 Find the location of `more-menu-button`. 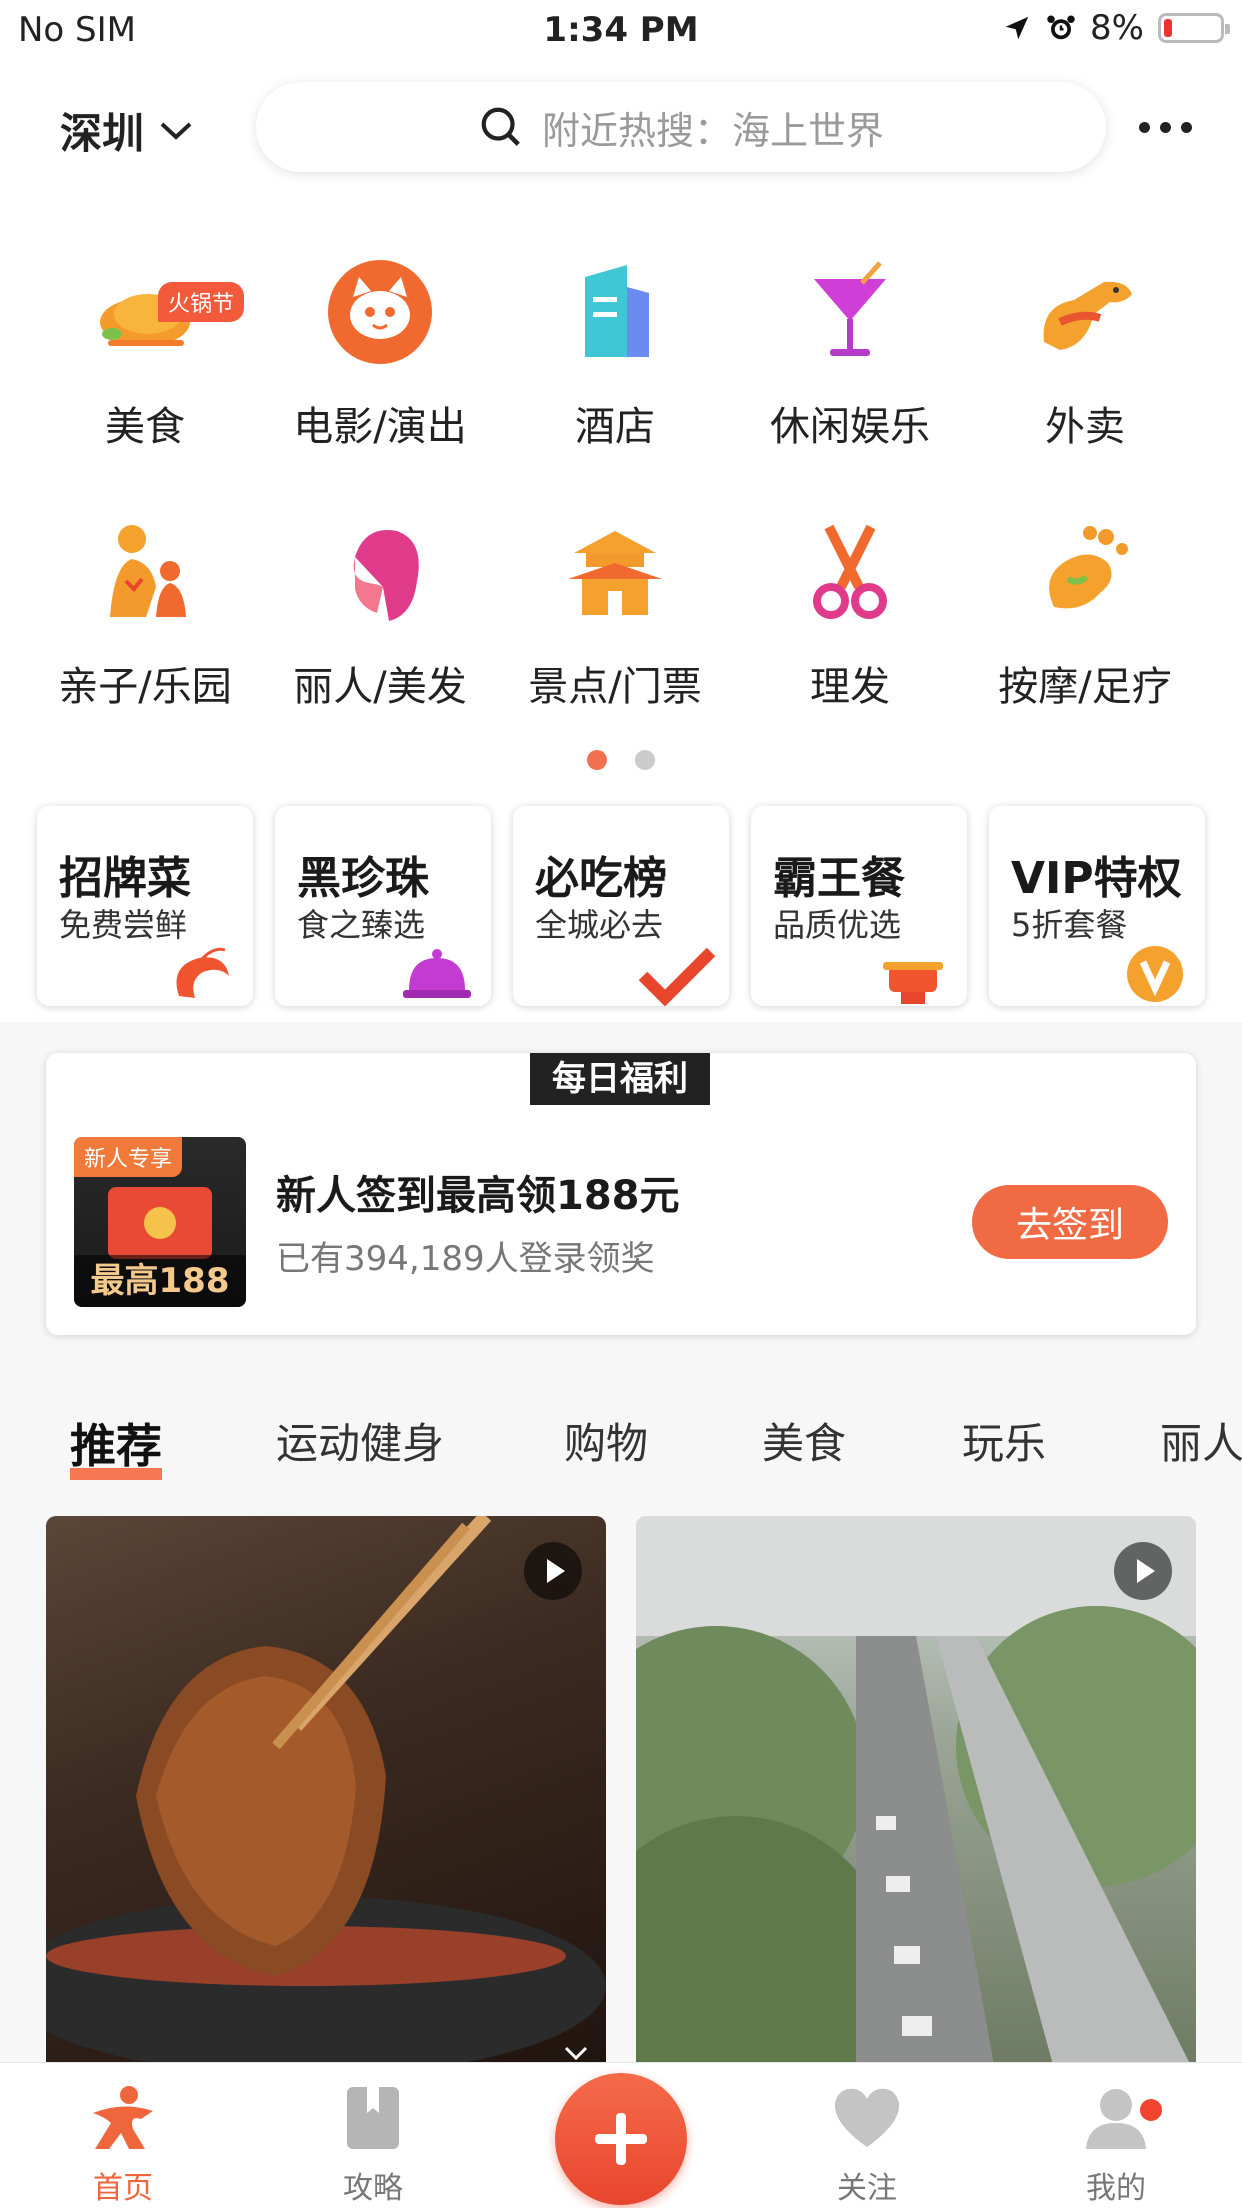

more-menu-button is located at coordinates (1165, 127).